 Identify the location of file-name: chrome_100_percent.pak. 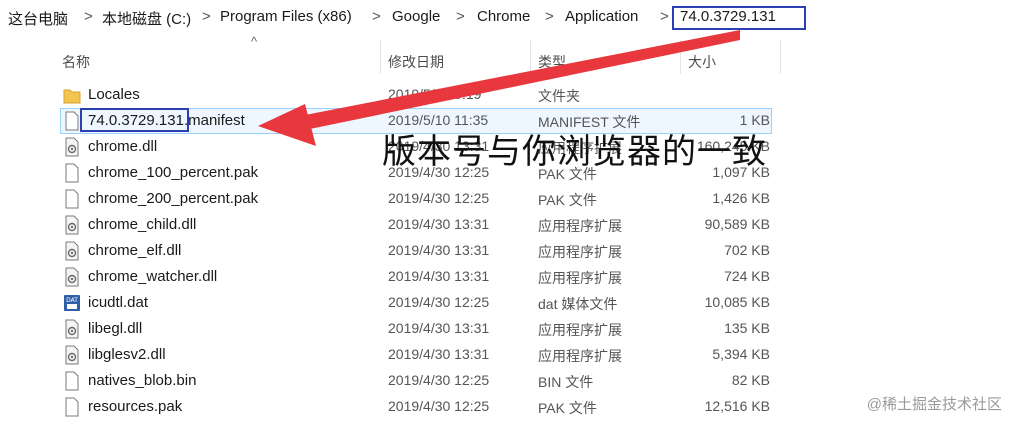
(173, 172).